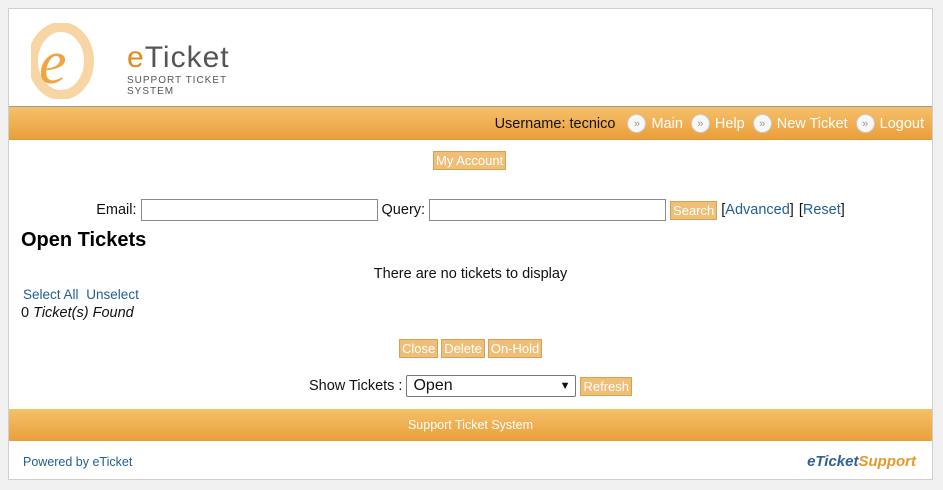 This screenshot has width=943, height=490. I want to click on selection-links: Select All Unselect, so click(81, 294).